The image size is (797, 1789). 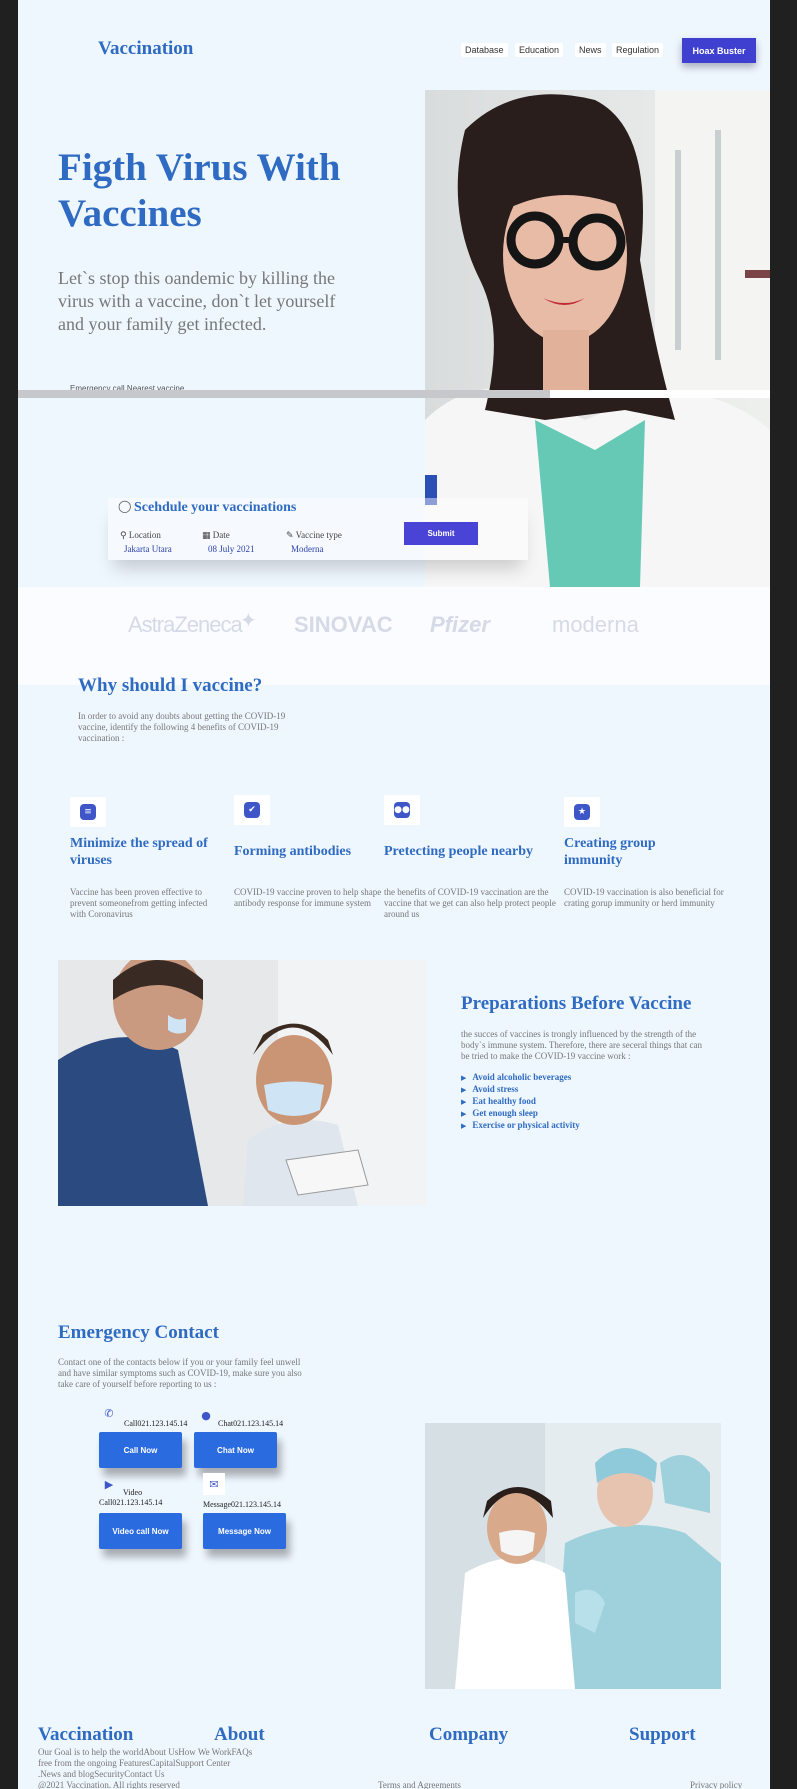 What do you see at coordinates (206, 1415) in the screenshot?
I see `chat-icon: ●` at bounding box center [206, 1415].